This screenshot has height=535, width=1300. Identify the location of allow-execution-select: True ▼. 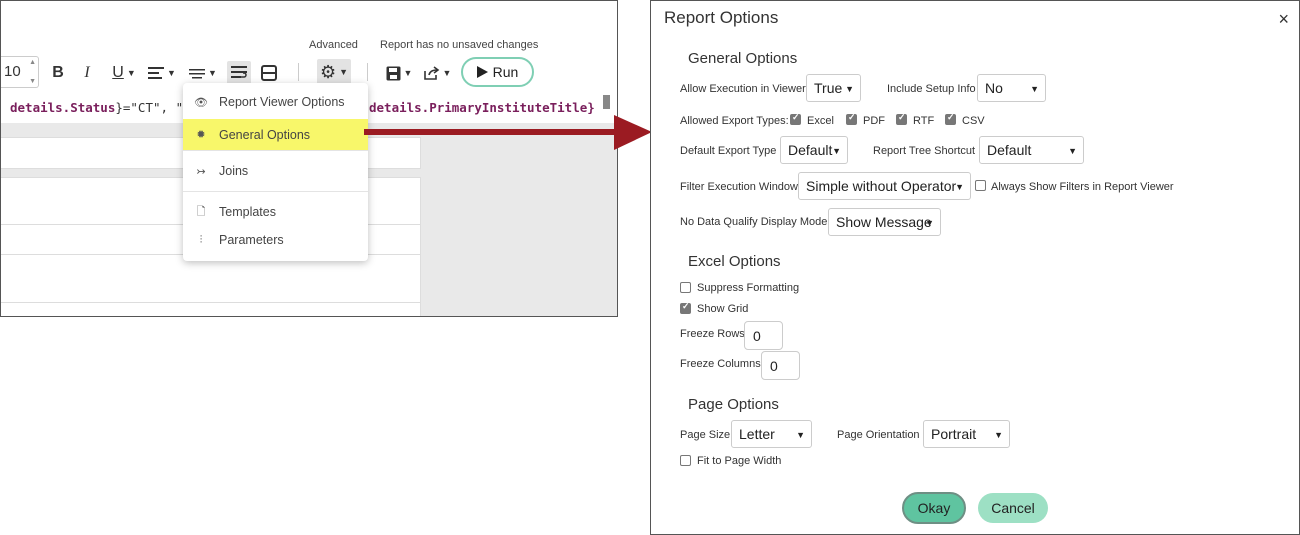
(833, 88).